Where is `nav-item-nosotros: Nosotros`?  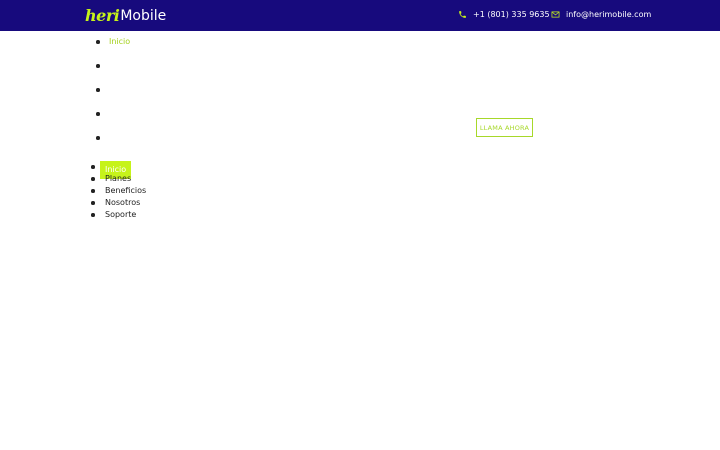 nav-item-nosotros: Nosotros is located at coordinates (131, 203).